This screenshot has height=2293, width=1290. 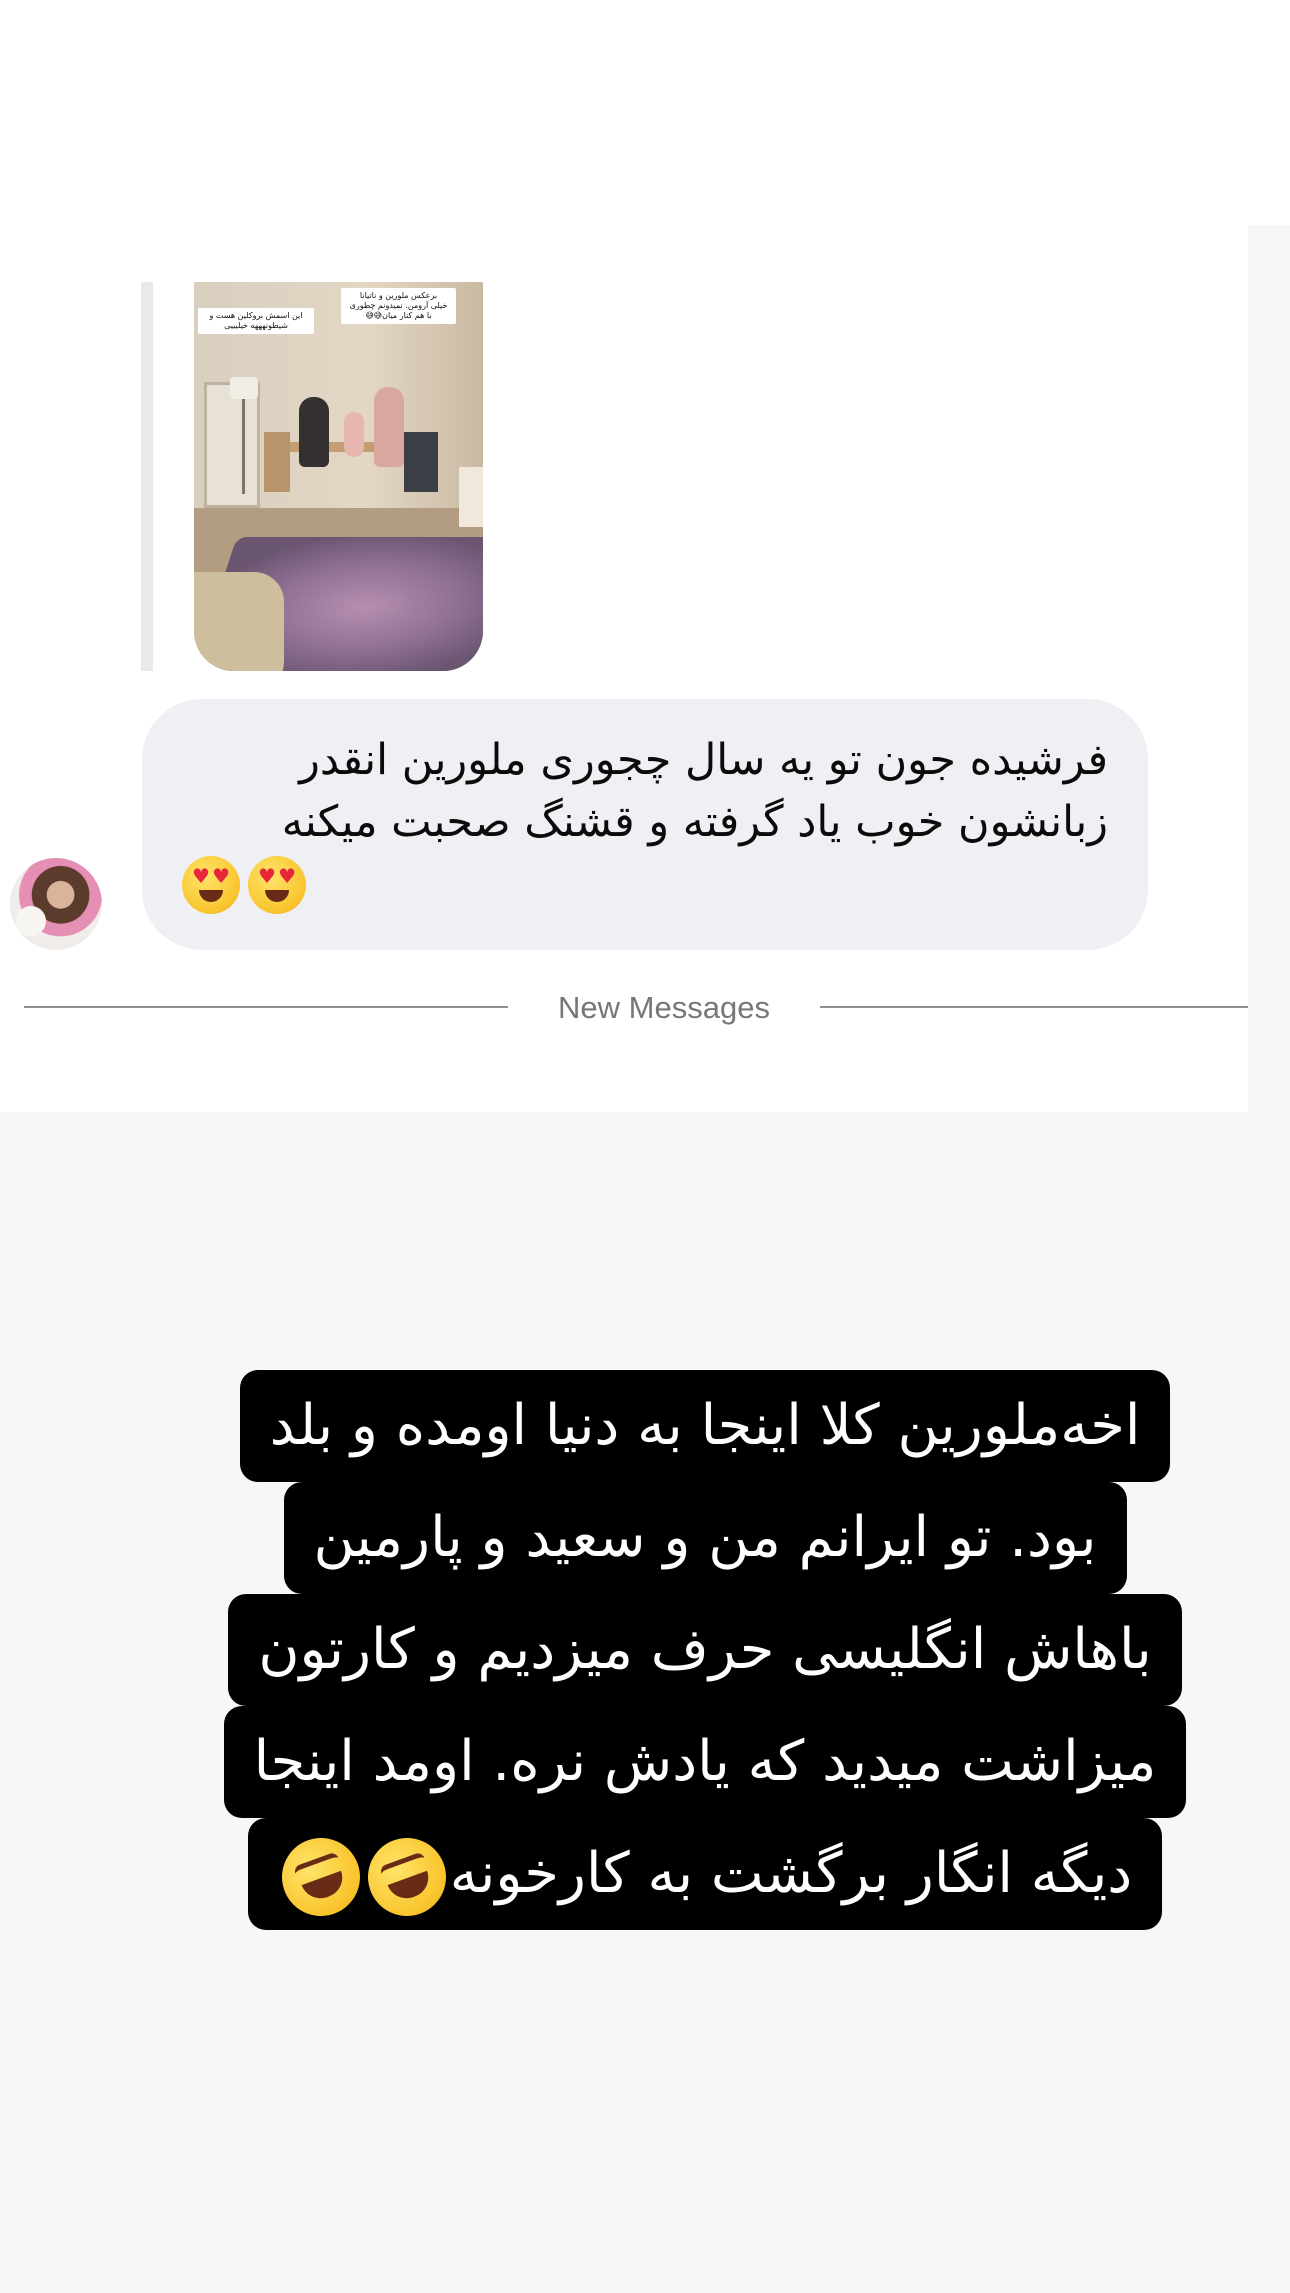 What do you see at coordinates (243, 446) in the screenshot?
I see `photo-lamp-pole` at bounding box center [243, 446].